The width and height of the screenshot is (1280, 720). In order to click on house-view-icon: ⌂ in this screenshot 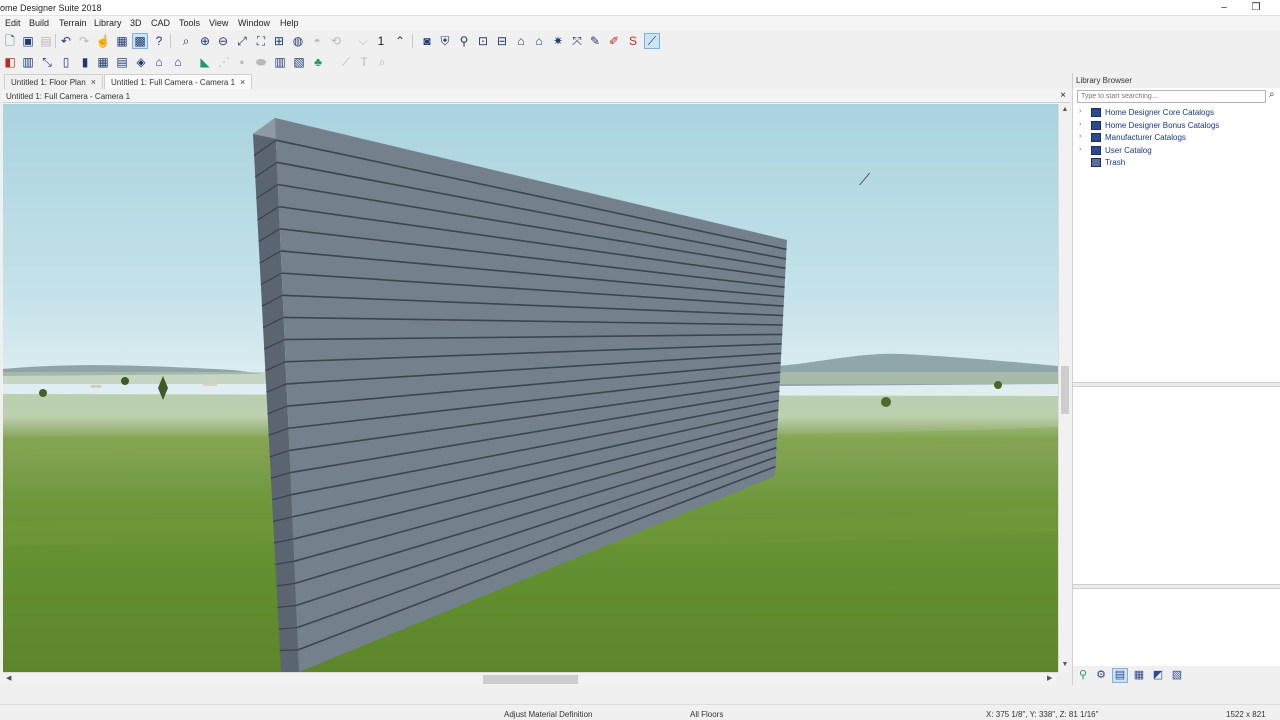, I will do `click(539, 41)`.